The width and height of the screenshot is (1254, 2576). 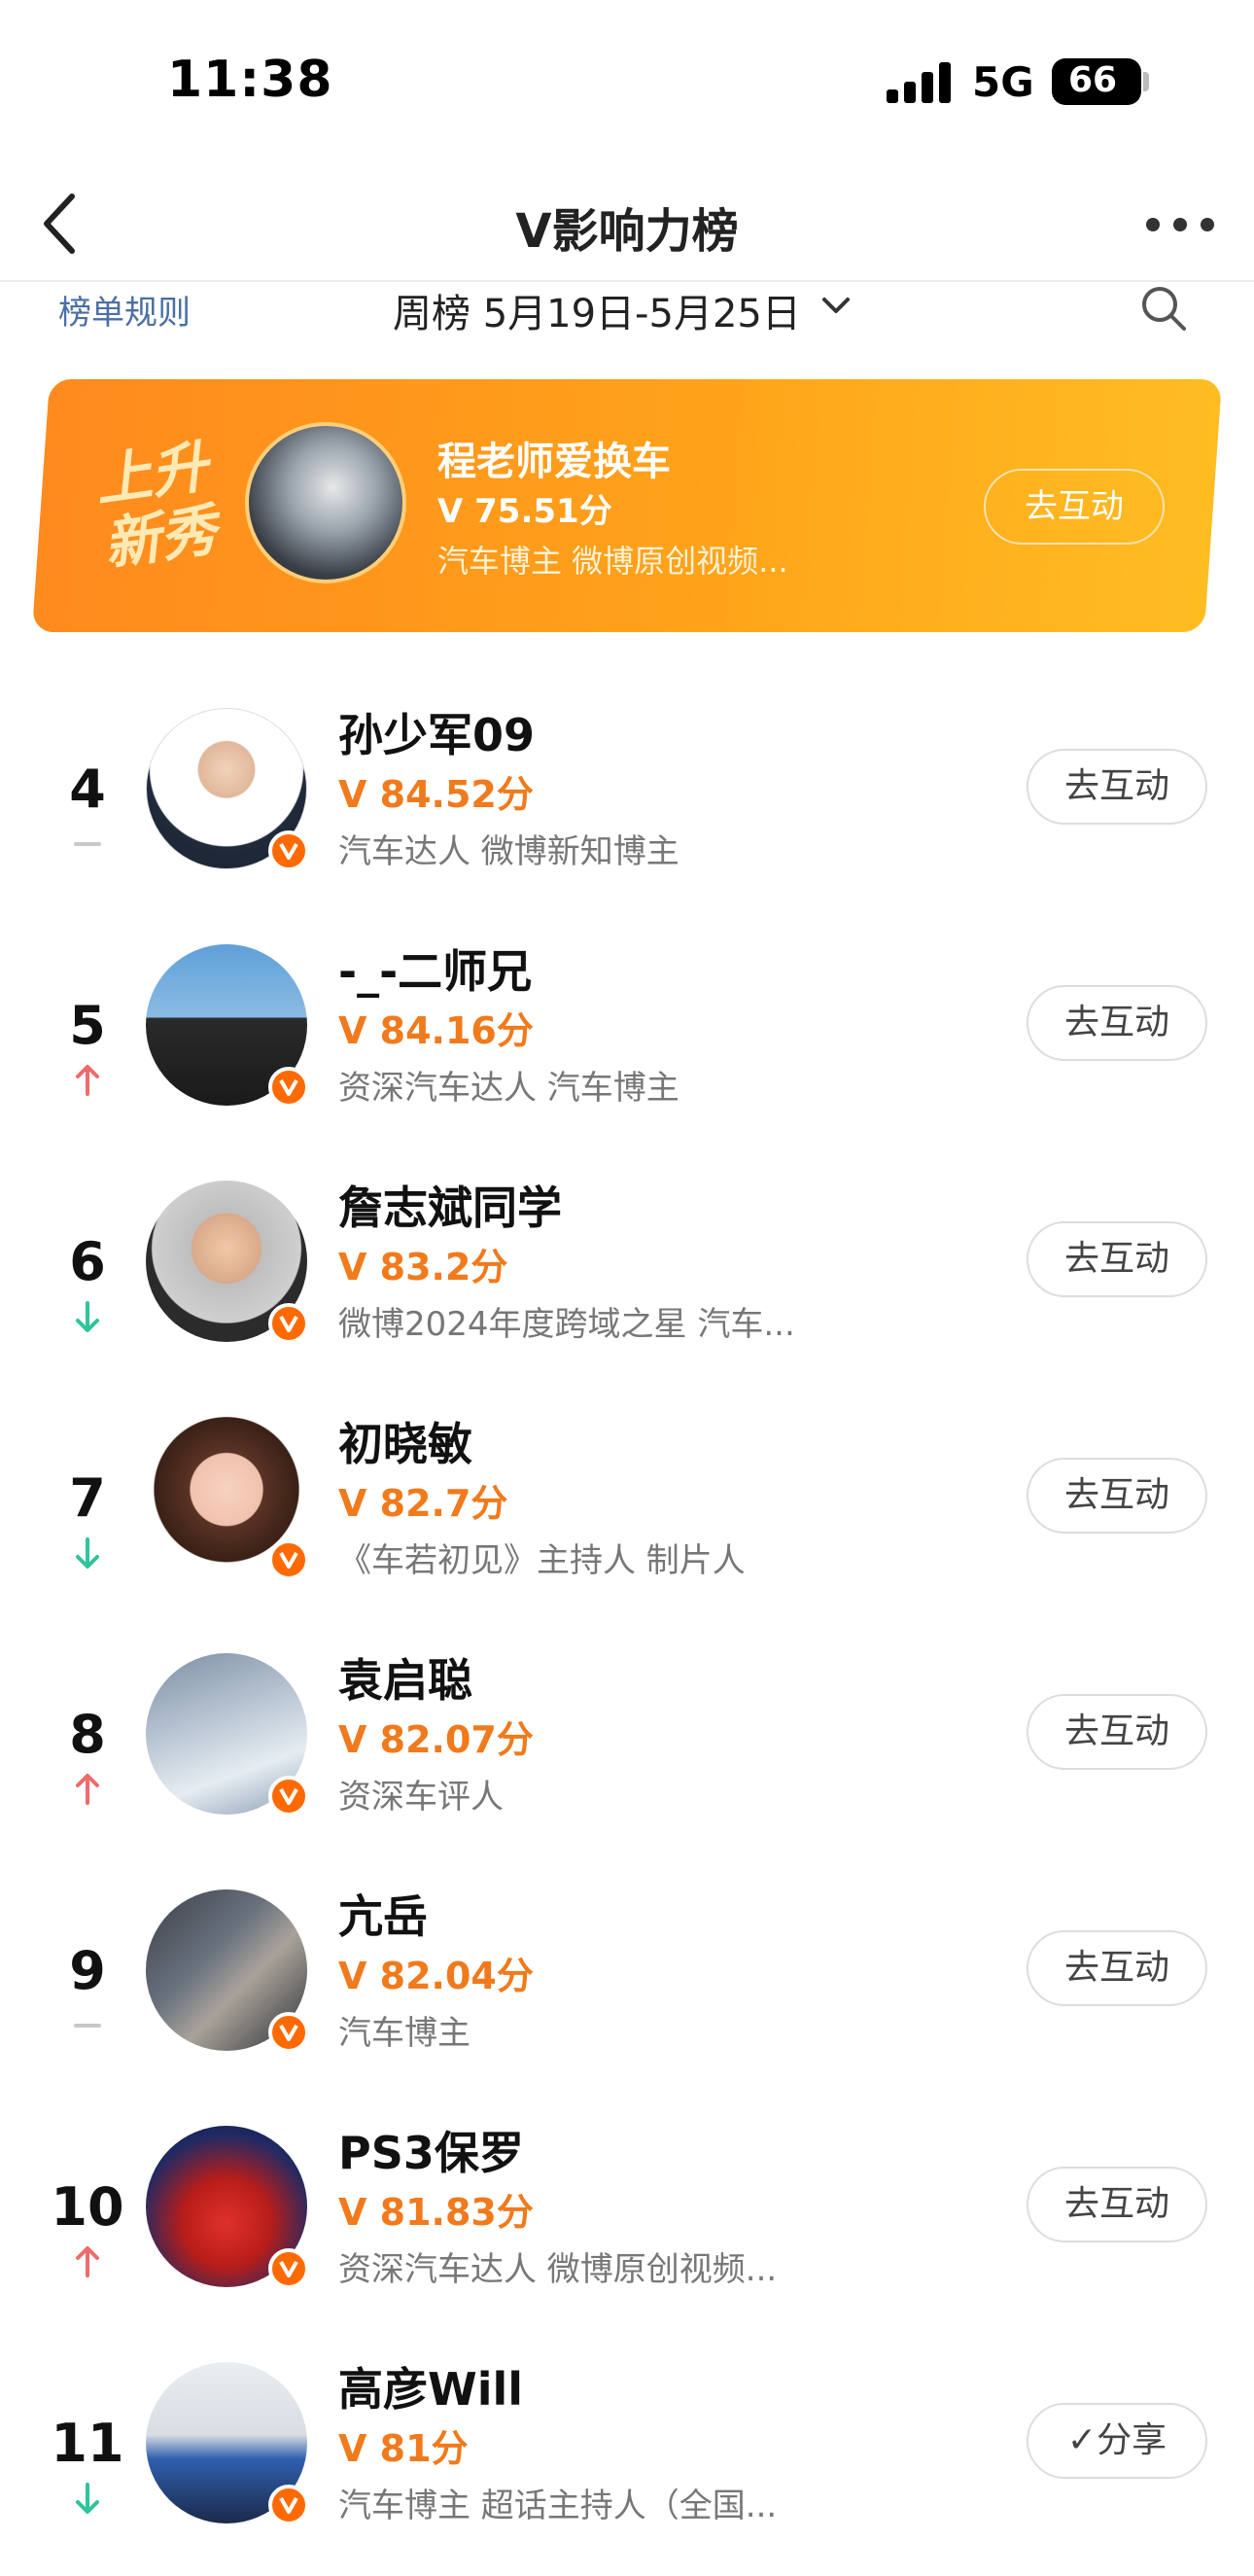 I want to click on influence-score: V 83.2分, so click(x=423, y=1267).